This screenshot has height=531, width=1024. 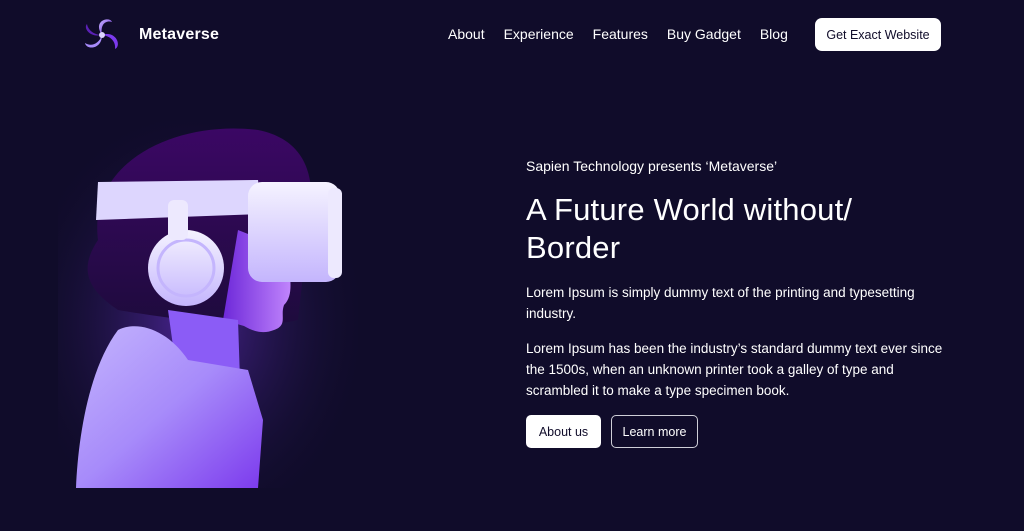 What do you see at coordinates (878, 34) in the screenshot?
I see `get-exact-website-button: Get Exact Website` at bounding box center [878, 34].